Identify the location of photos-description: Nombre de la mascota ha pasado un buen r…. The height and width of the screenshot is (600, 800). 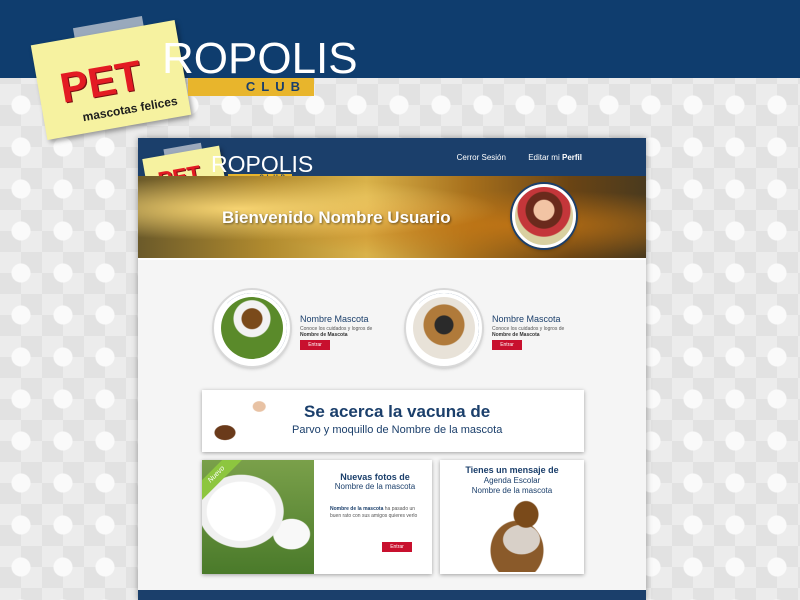
(376, 513).